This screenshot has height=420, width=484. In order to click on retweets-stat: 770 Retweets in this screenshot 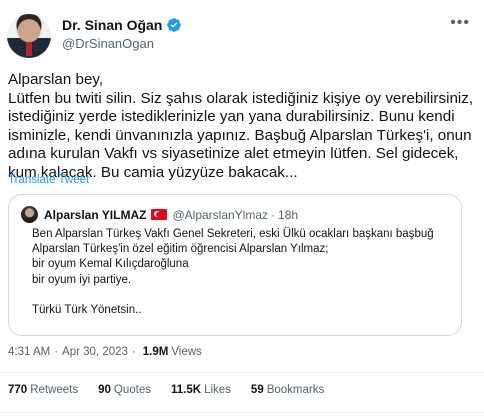, I will do `click(43, 390)`.